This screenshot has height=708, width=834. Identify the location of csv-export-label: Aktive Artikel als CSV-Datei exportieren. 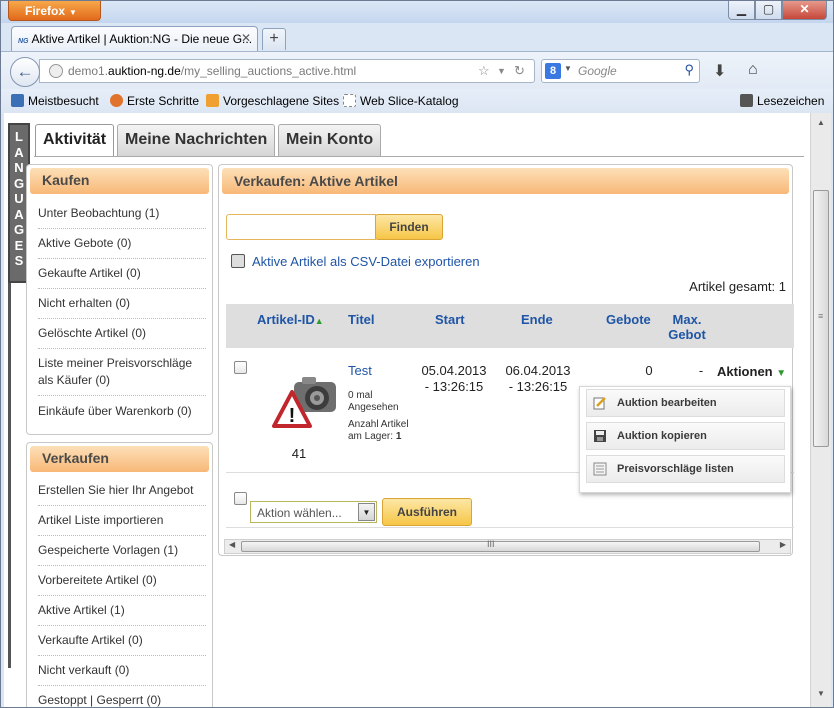
(366, 261).